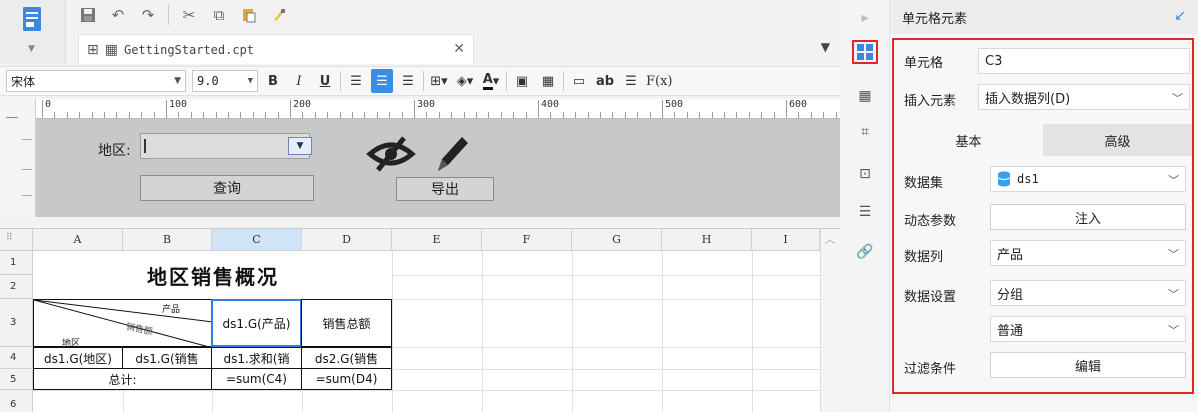 This screenshot has height=412, width=1198. Describe the element at coordinates (1084, 61) in the screenshot. I see `cell-input: C3` at that location.